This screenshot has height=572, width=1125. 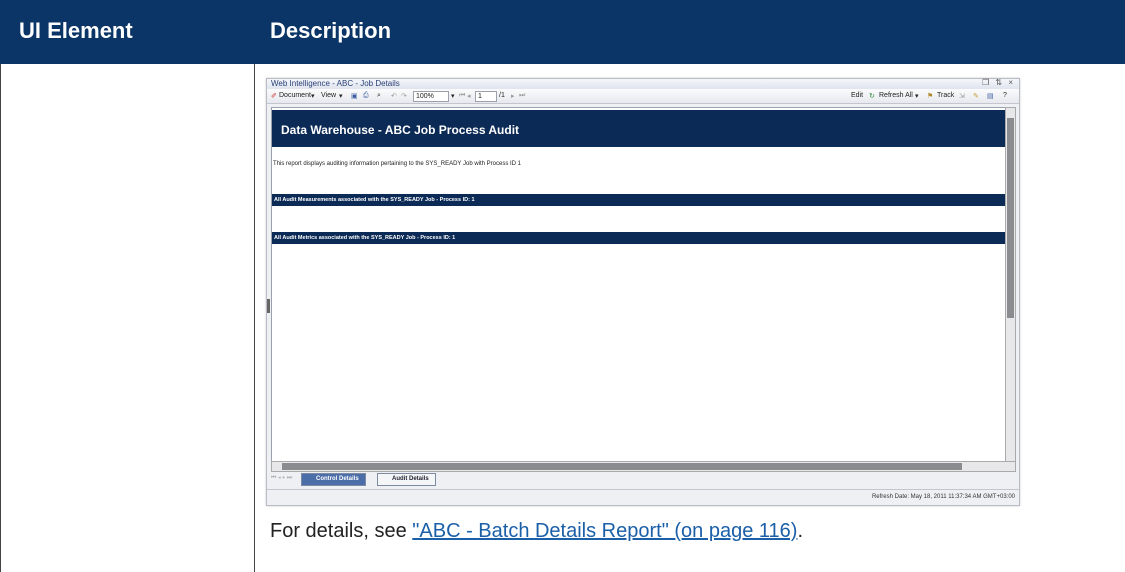 What do you see at coordinates (486, 96) in the screenshot?
I see `page-field: 1` at bounding box center [486, 96].